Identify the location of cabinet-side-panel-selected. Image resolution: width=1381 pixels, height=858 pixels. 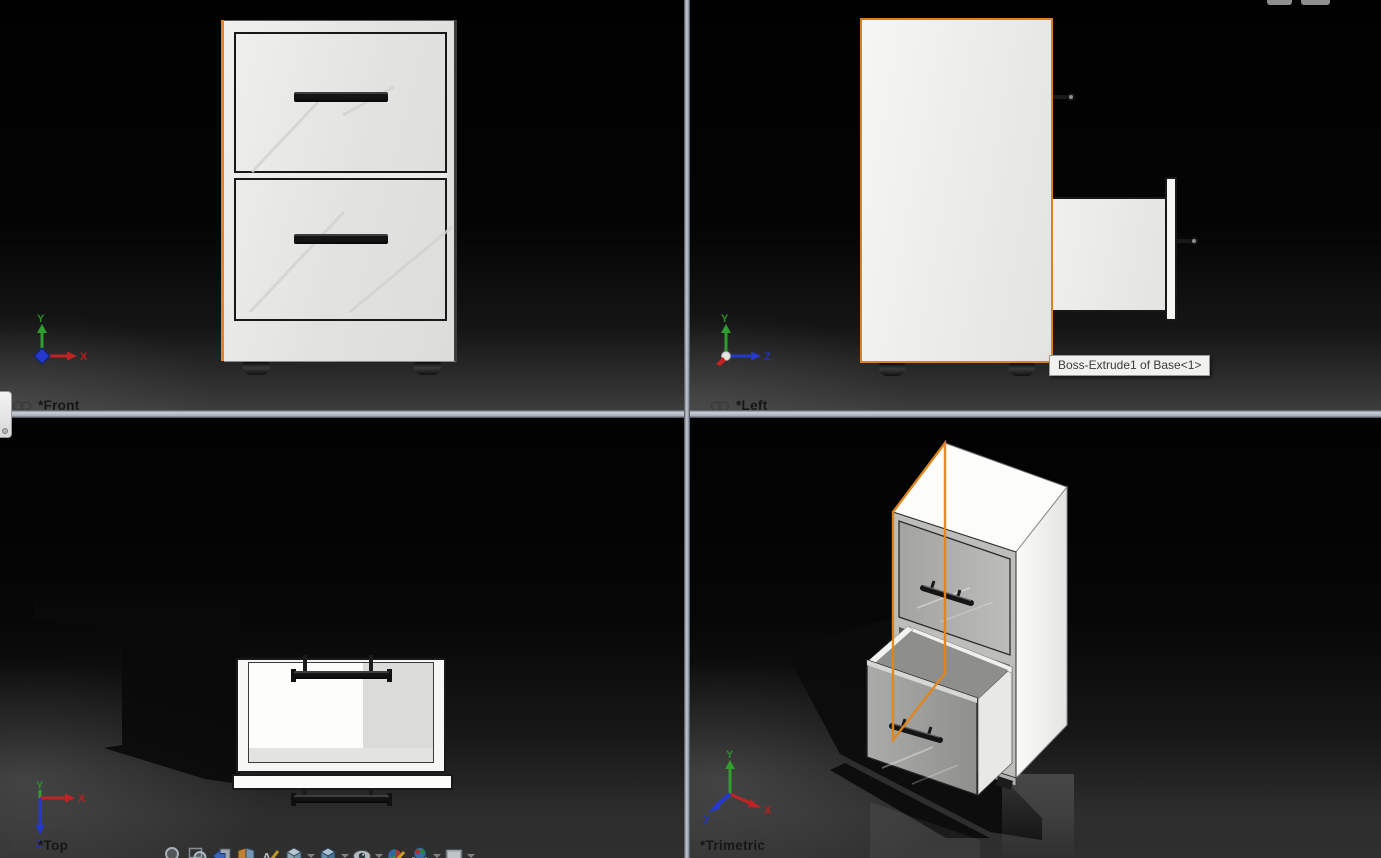
(956, 190).